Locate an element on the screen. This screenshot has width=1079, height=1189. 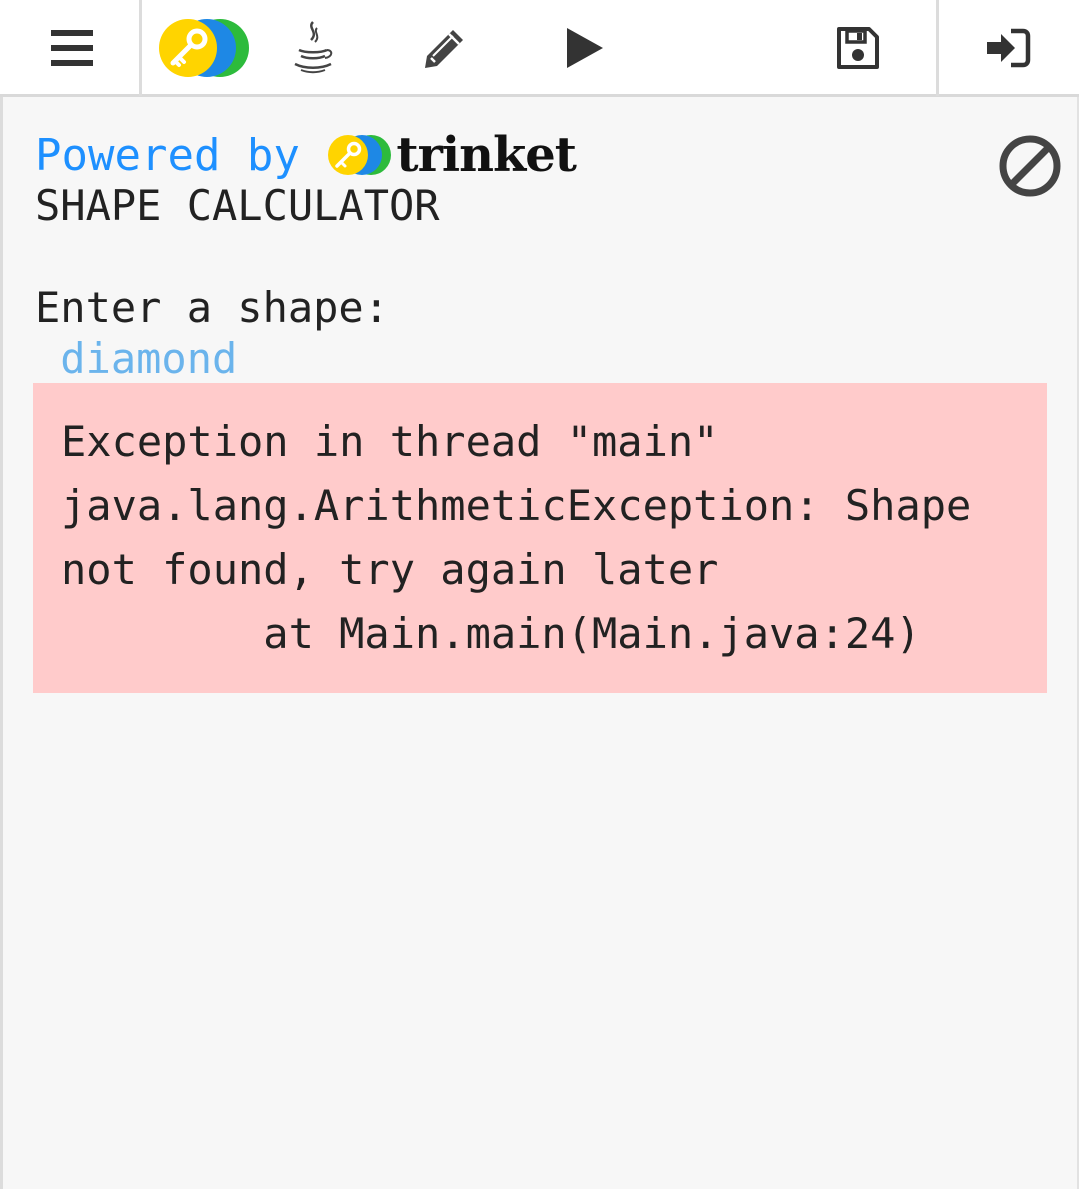
console-line: SHAPE CALCULATOR is located at coordinates (237, 205).